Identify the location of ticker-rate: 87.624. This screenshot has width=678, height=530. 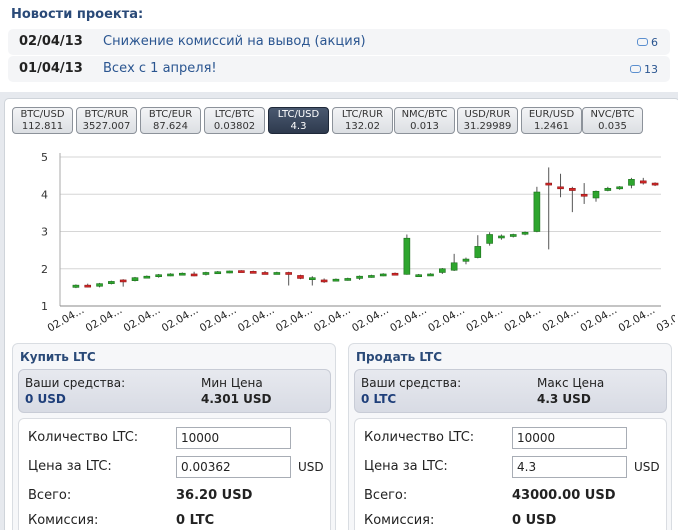
(170, 126).